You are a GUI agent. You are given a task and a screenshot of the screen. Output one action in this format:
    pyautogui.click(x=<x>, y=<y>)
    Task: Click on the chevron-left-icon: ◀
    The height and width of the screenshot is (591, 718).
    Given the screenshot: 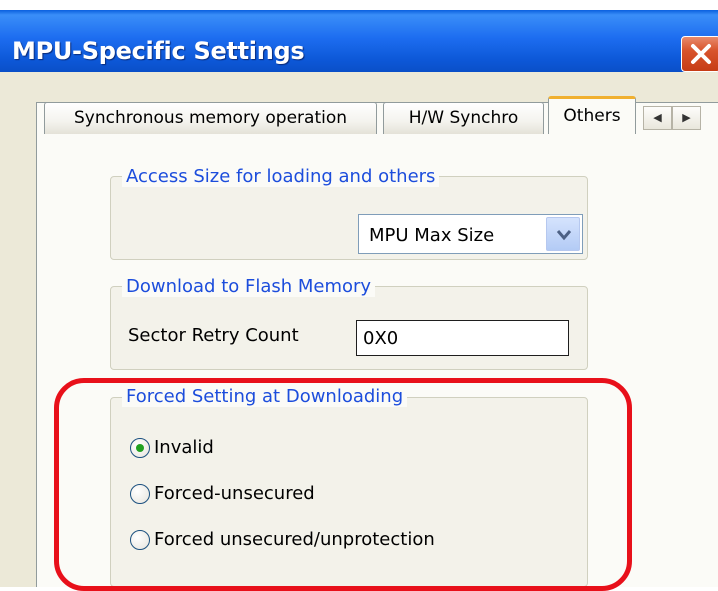 What is the action you would take?
    pyautogui.click(x=657, y=117)
    